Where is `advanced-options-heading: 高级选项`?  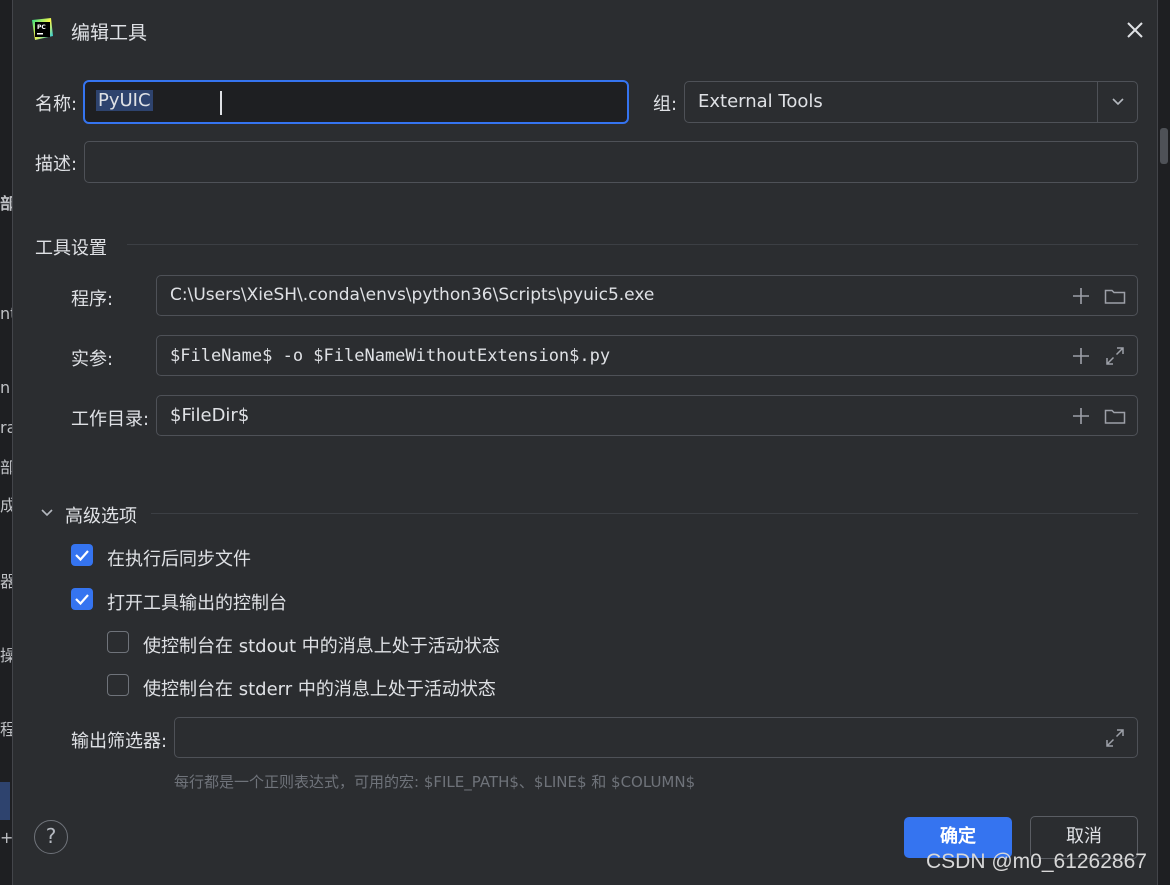
advanced-options-heading: 高级选项 is located at coordinates (101, 515).